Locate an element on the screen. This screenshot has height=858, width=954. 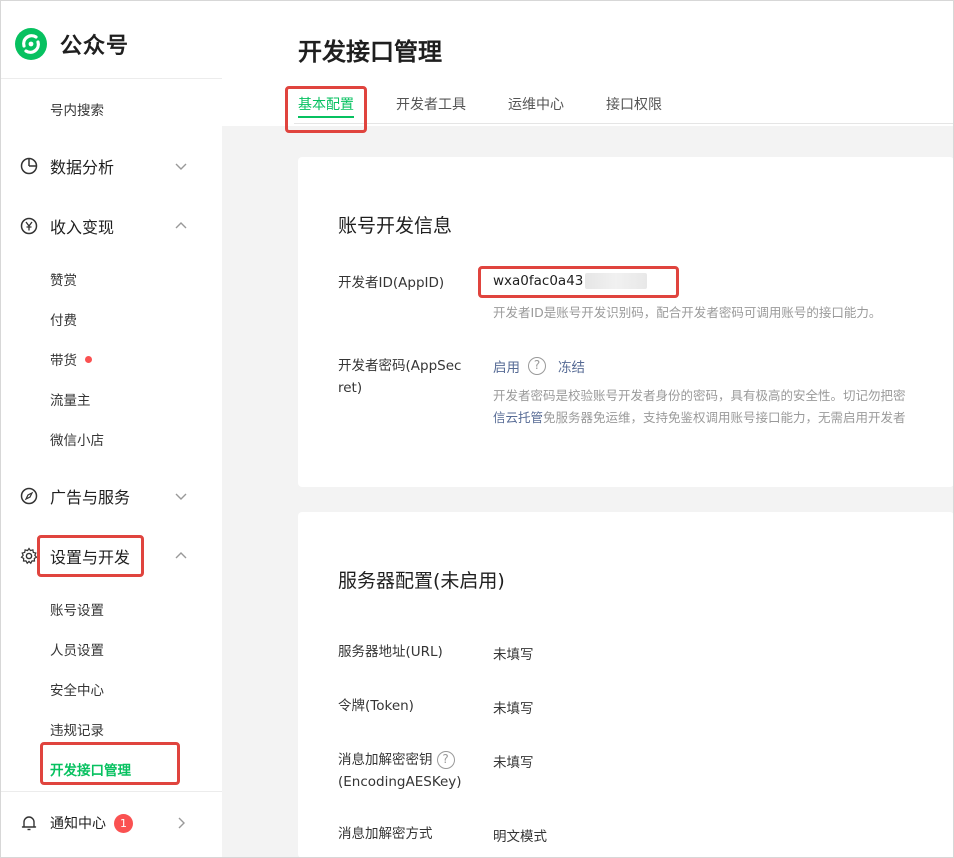
sidebar-item-security-center: 安全中心 is located at coordinates (130, 689).